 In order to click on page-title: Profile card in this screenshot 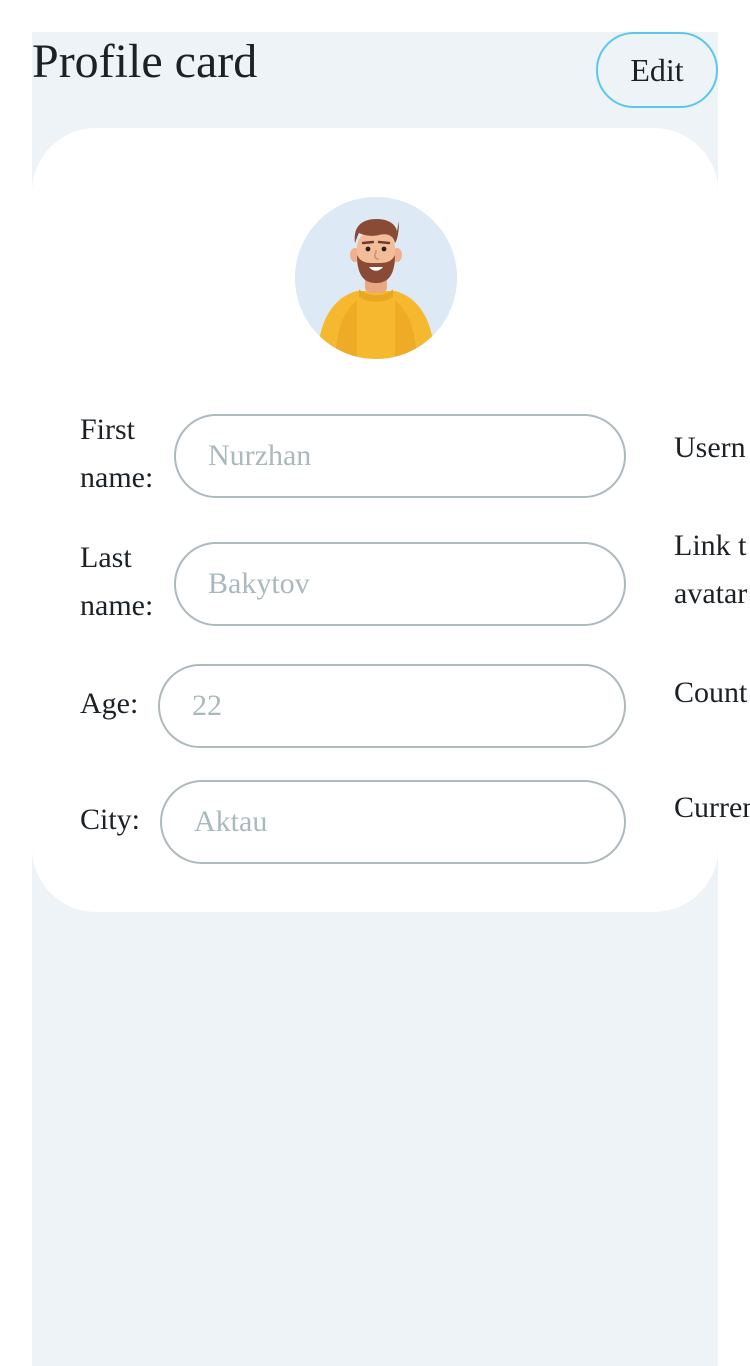, I will do `click(145, 61)`.